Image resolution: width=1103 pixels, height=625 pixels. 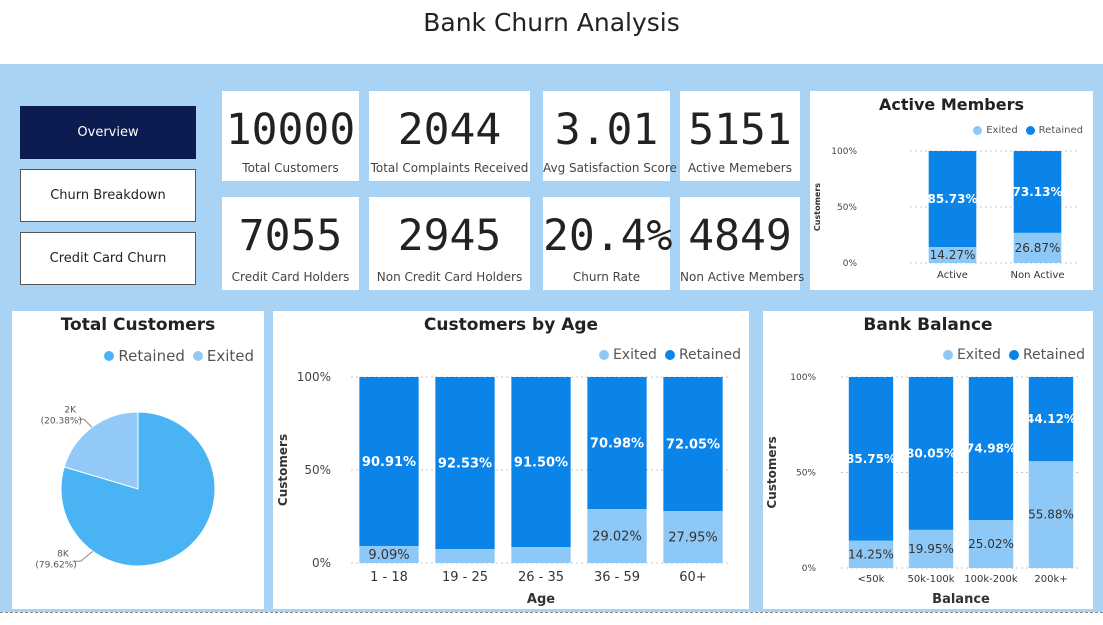 I want to click on data-label-retained: 8K, so click(x=63, y=554).